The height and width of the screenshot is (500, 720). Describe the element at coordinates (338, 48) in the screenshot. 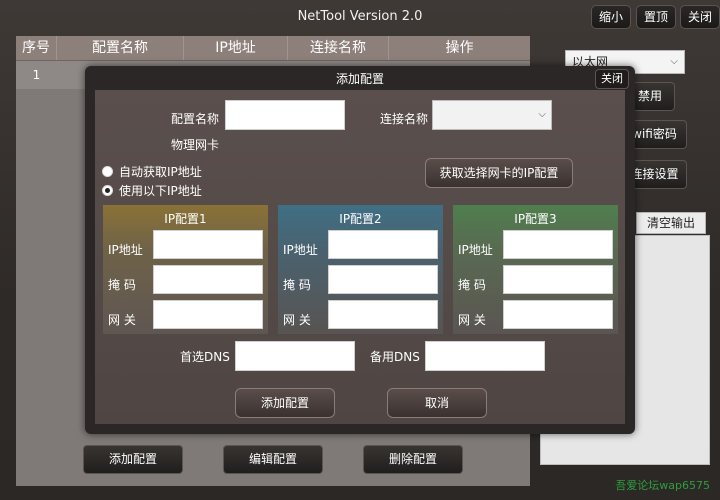

I see `column-header-connection: 连接名称` at that location.